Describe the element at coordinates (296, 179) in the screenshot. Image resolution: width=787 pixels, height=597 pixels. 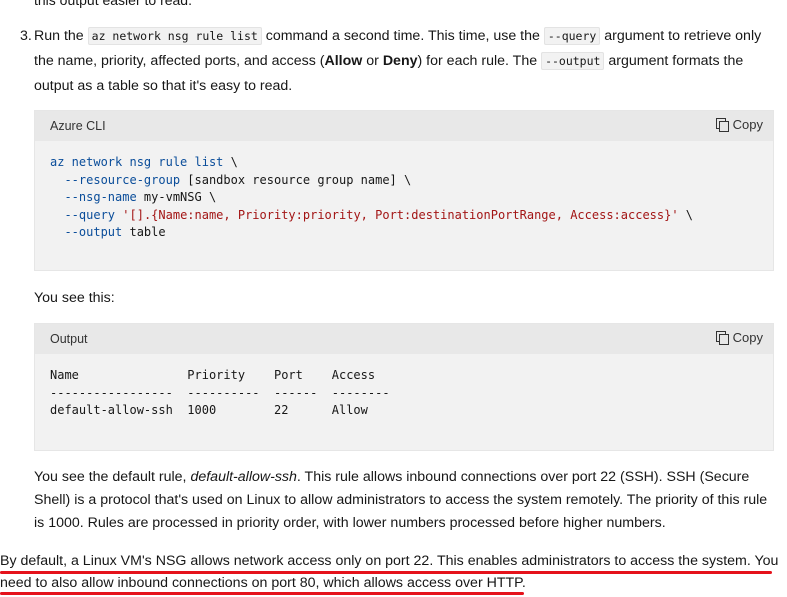
I see `code-token: [sandbox resource group name] \` at that location.